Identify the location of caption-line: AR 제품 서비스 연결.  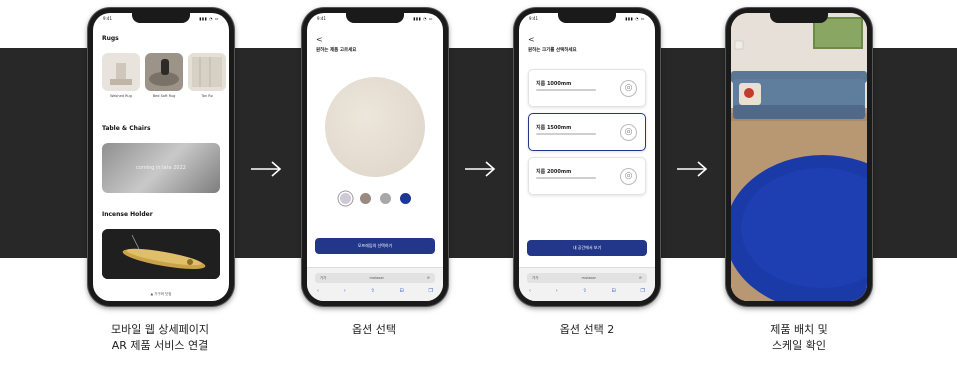
(160, 345).